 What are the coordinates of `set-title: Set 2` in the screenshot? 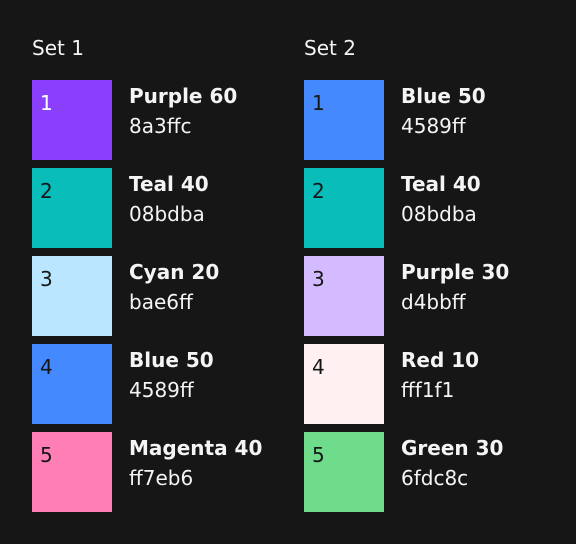 It's located at (330, 48).